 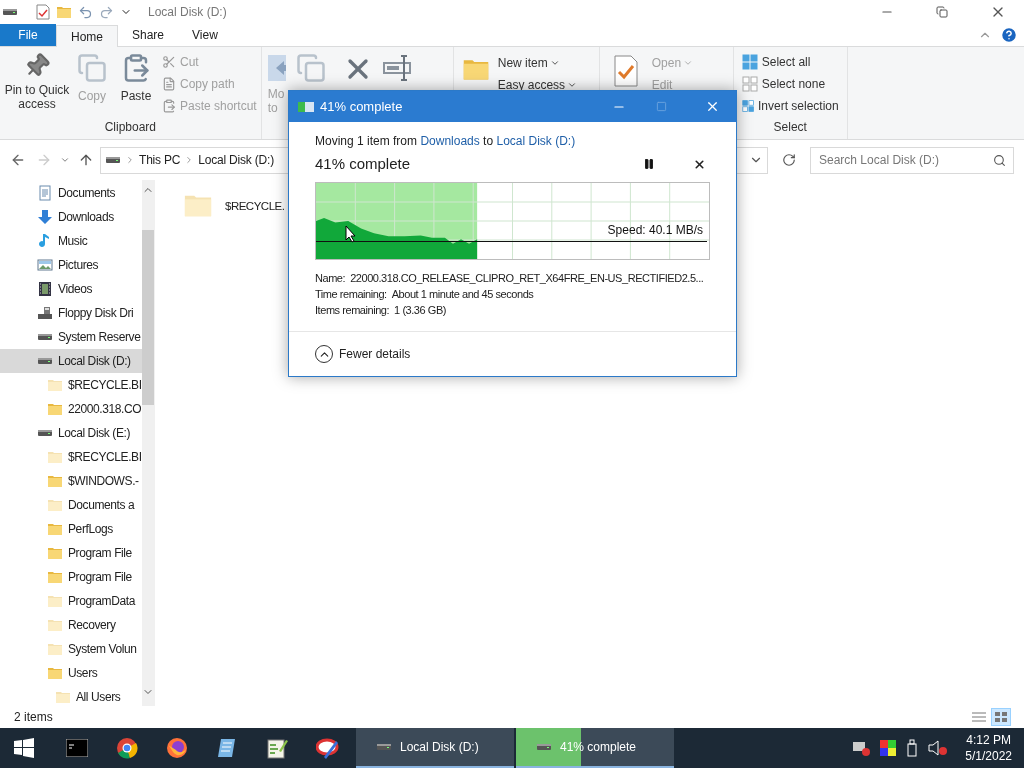 I want to click on sidebar-item: Videos, so click(x=71, y=289).